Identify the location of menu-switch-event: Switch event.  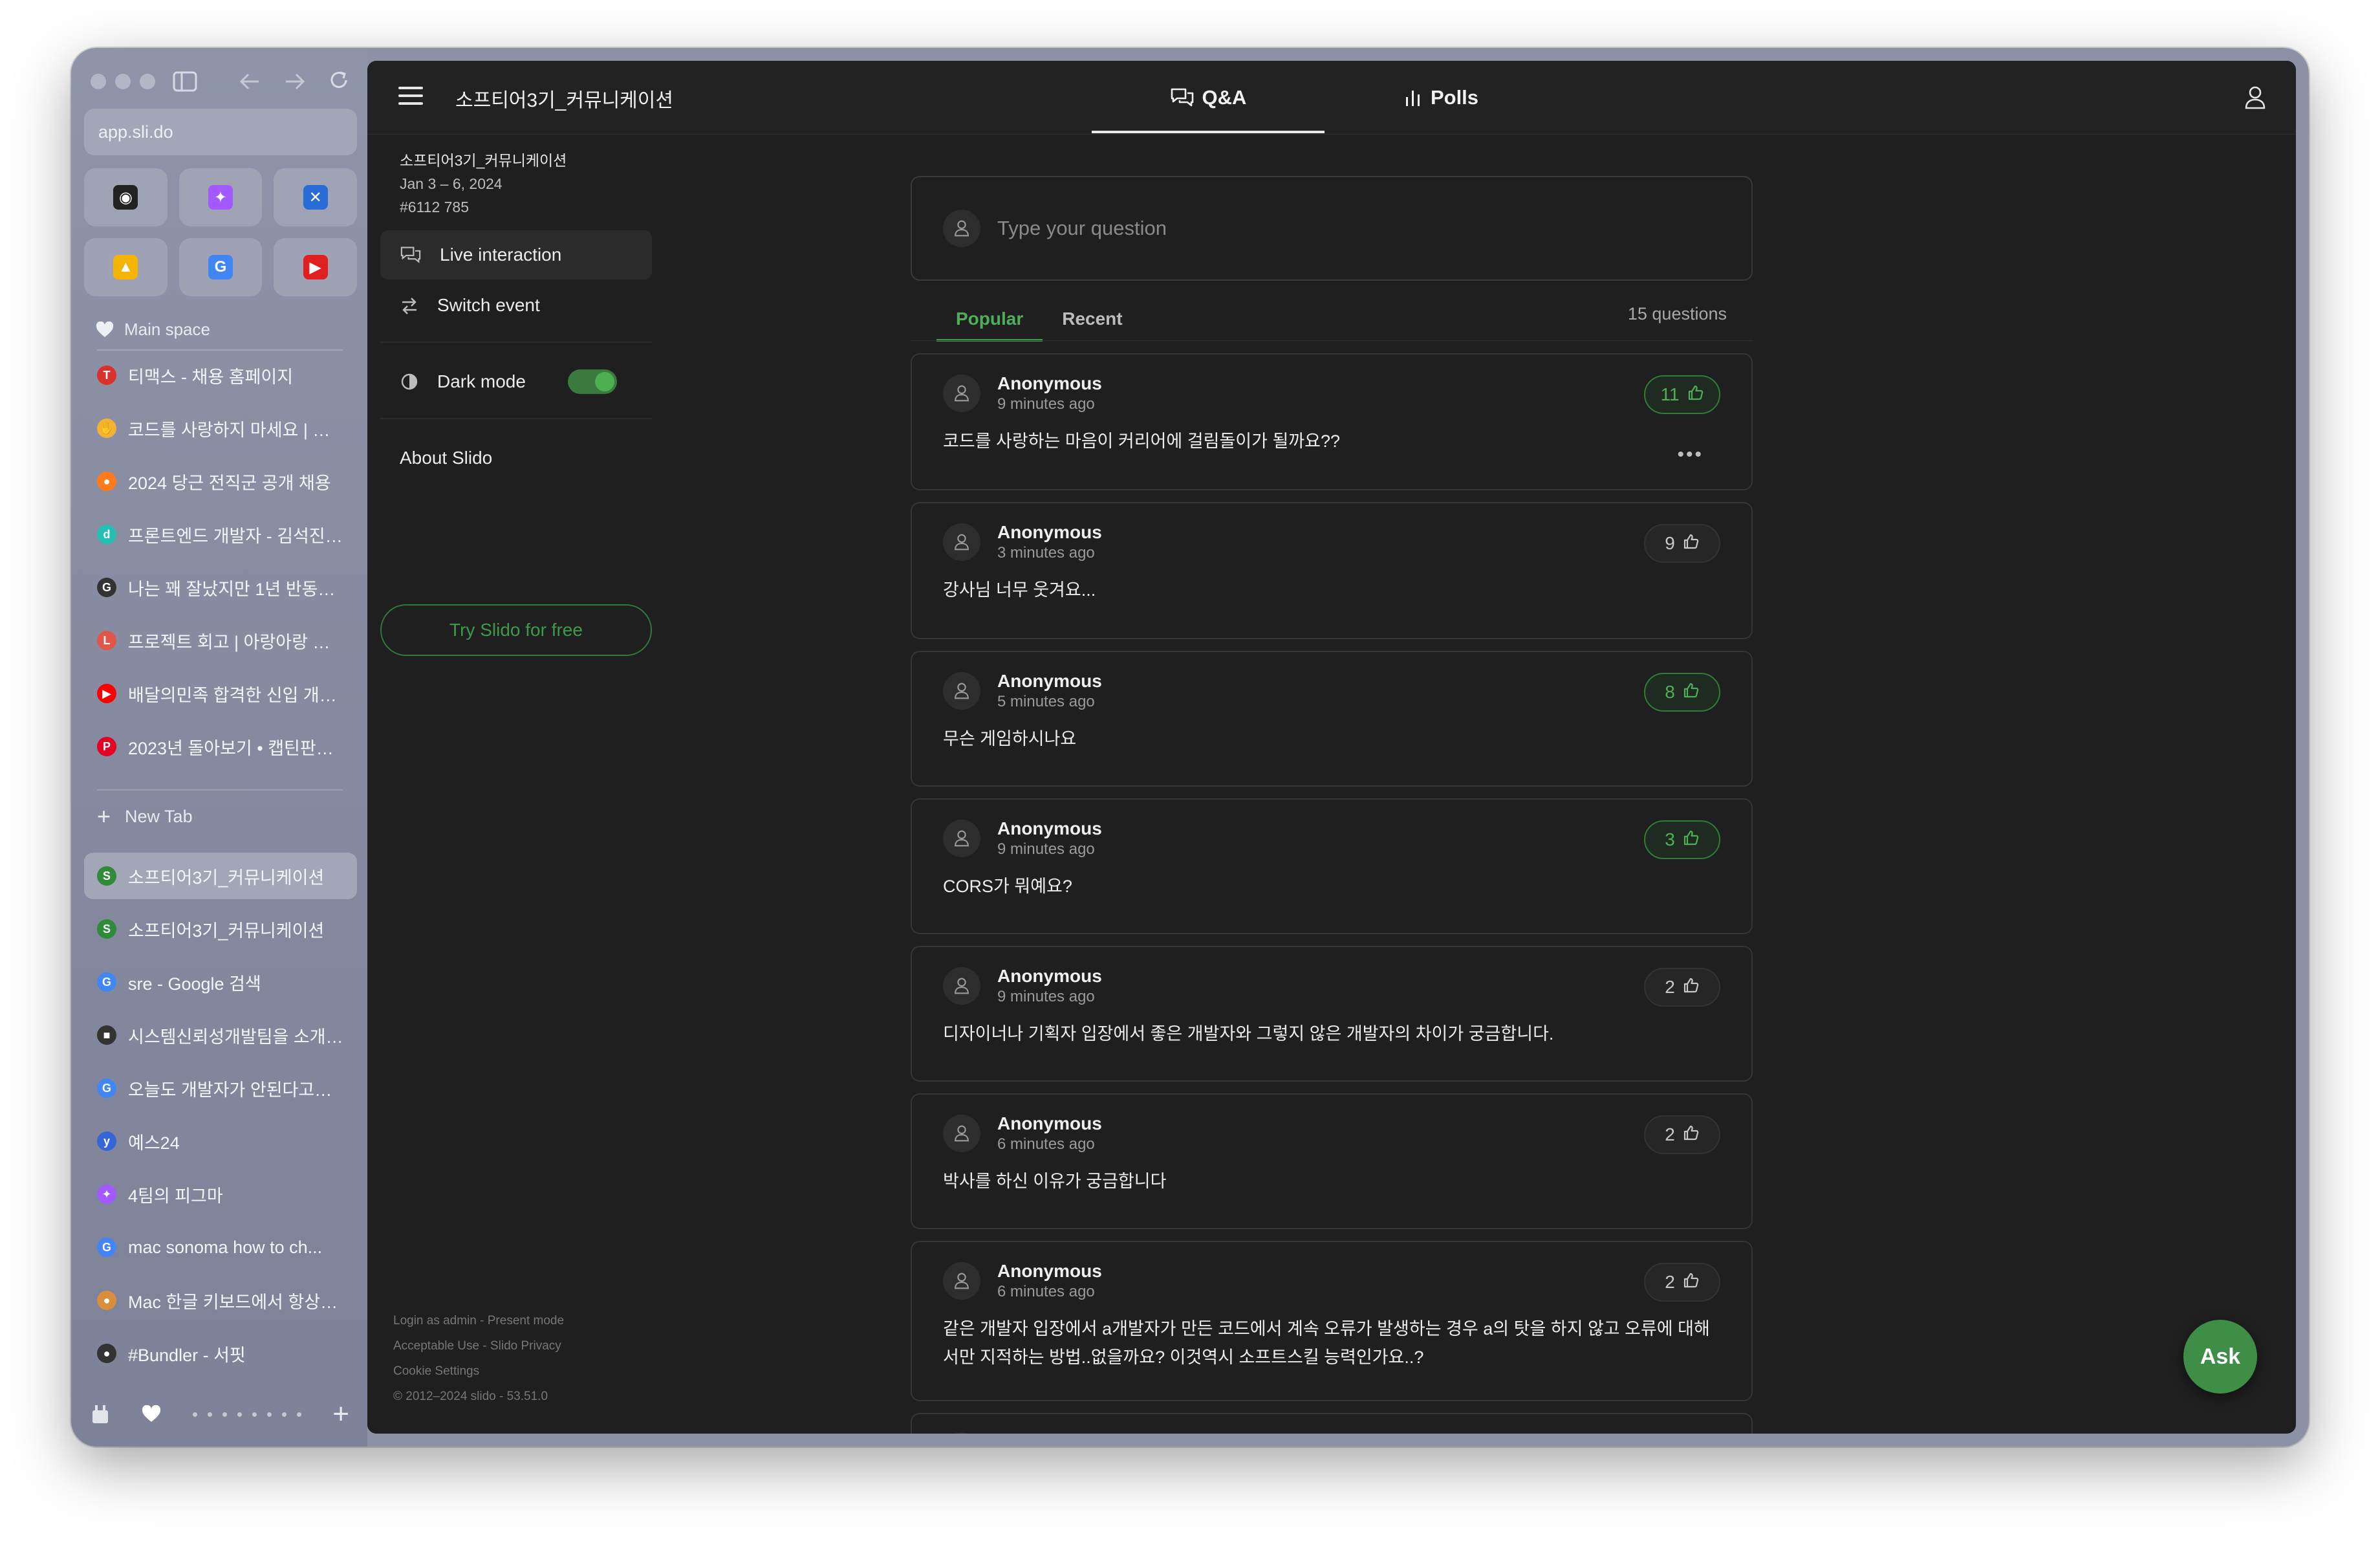
(516, 305).